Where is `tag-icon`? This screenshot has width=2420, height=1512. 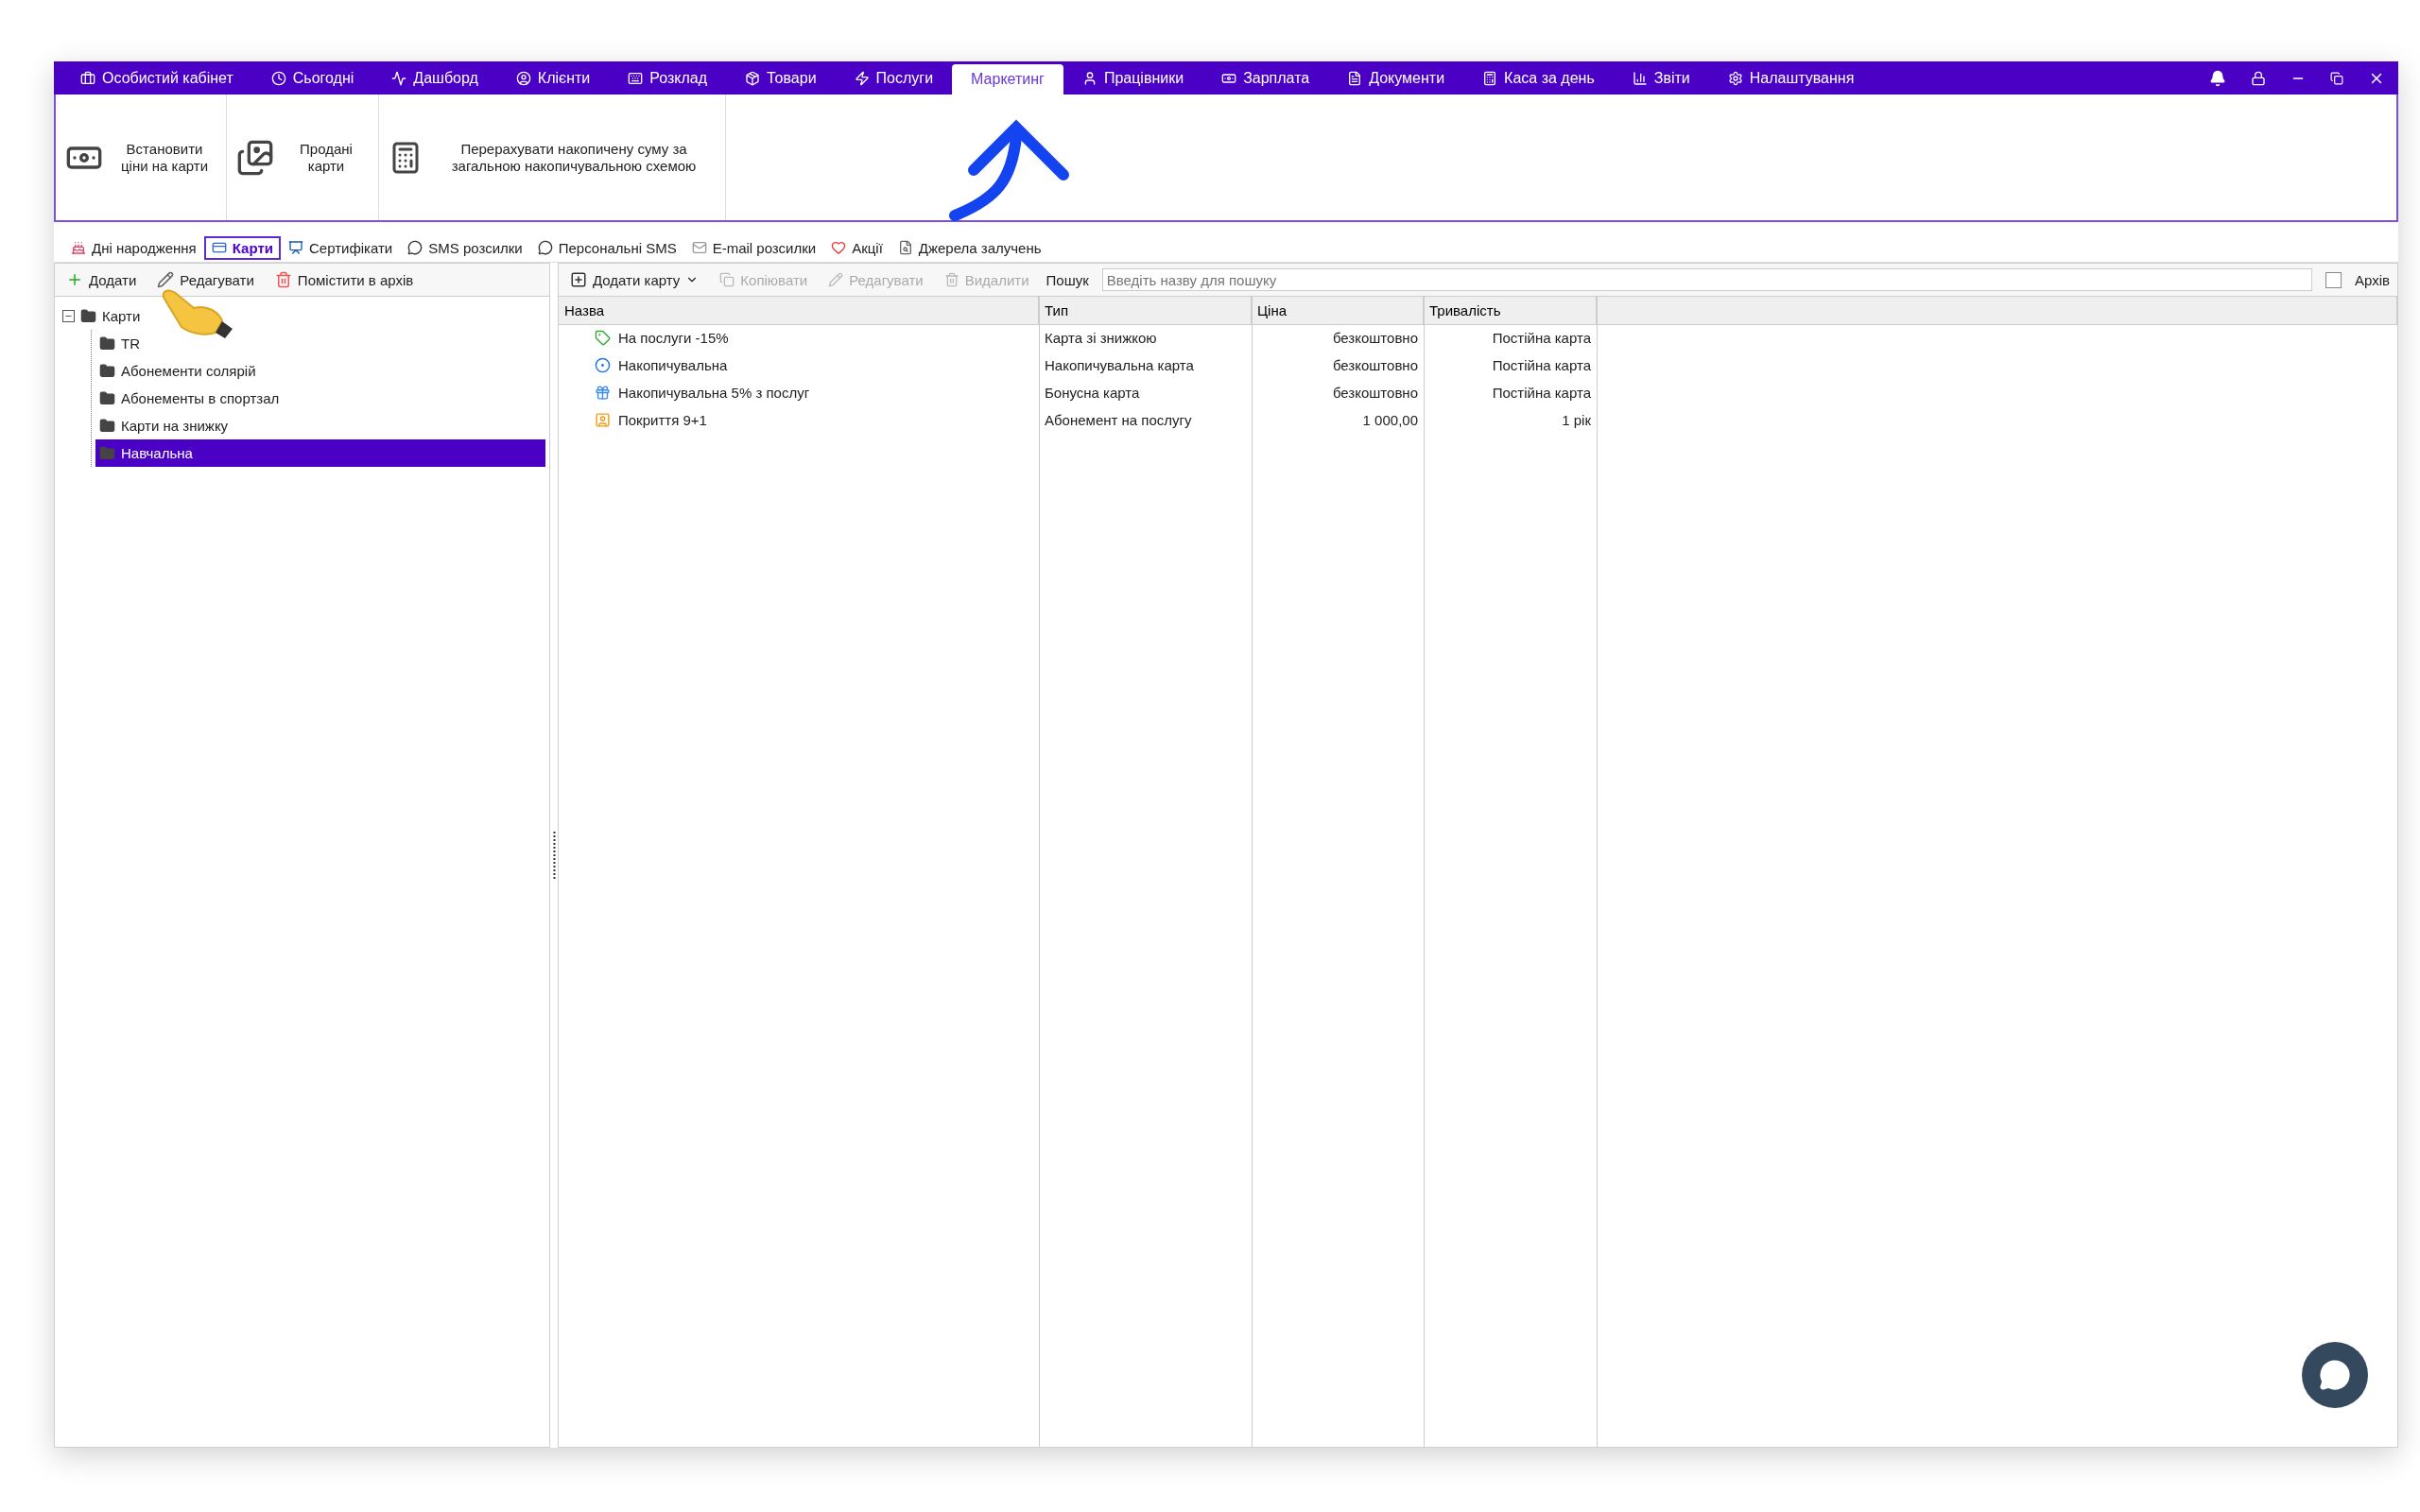
tag-icon is located at coordinates (603, 338).